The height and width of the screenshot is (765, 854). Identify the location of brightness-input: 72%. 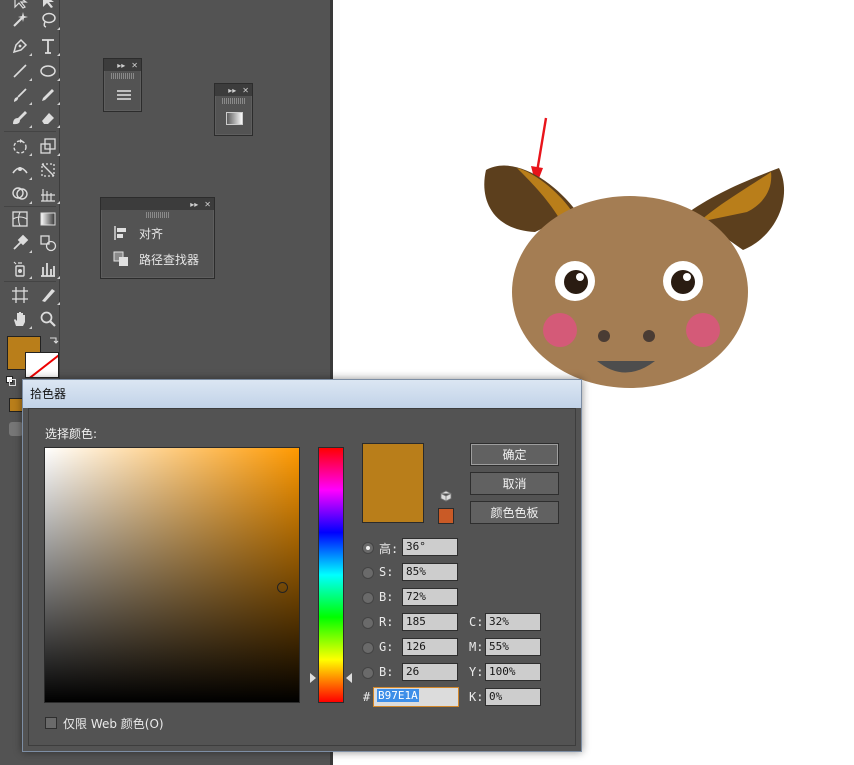
(430, 597).